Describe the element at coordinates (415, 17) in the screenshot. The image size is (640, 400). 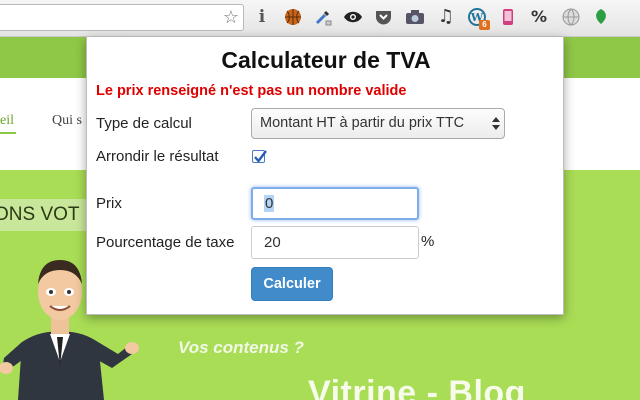
I see `camera-icon` at that location.